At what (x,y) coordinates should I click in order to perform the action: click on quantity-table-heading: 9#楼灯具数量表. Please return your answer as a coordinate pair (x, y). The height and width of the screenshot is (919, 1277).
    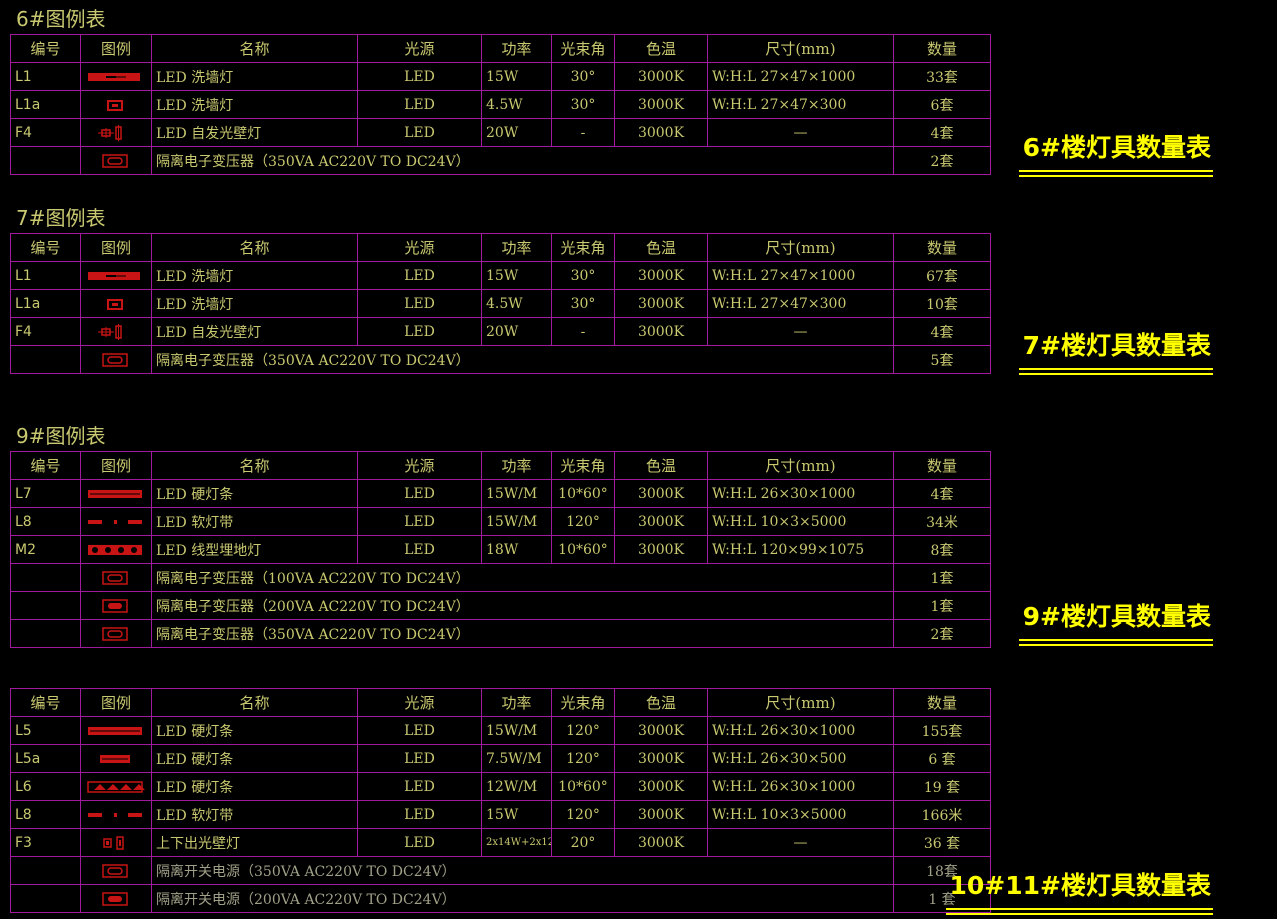
    Looking at the image, I should click on (1115, 621).